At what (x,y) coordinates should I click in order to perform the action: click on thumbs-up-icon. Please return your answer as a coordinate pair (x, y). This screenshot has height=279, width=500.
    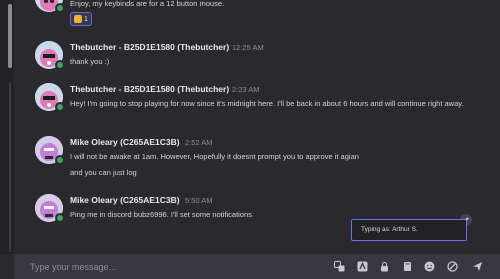
    Looking at the image, I should click on (78, 19).